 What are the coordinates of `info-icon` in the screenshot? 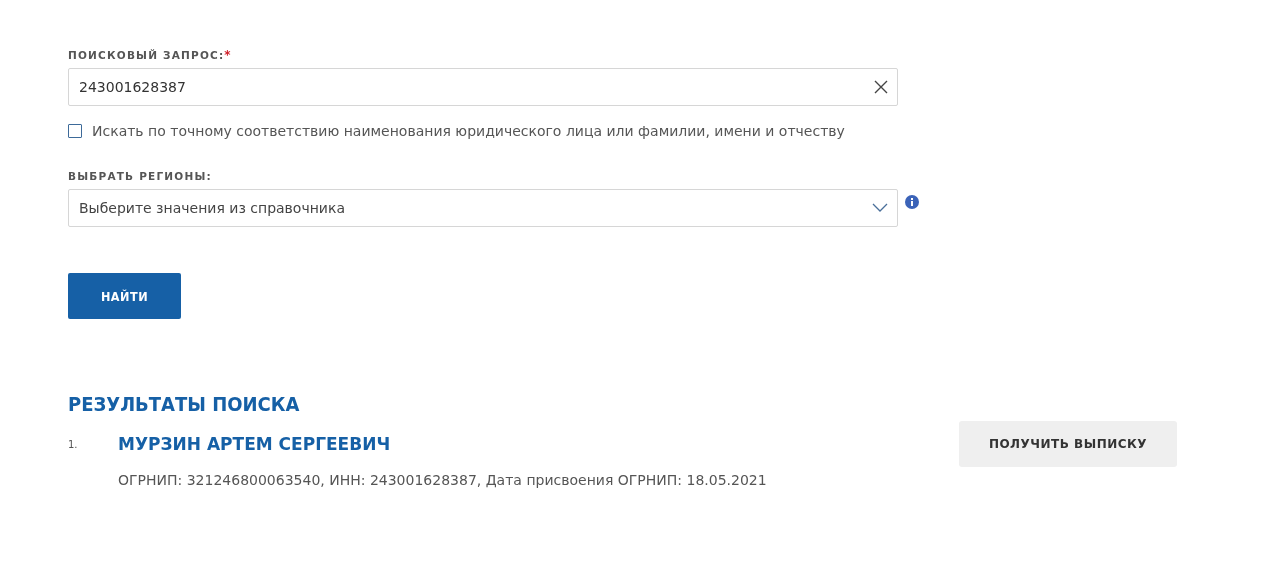 It's located at (912, 202).